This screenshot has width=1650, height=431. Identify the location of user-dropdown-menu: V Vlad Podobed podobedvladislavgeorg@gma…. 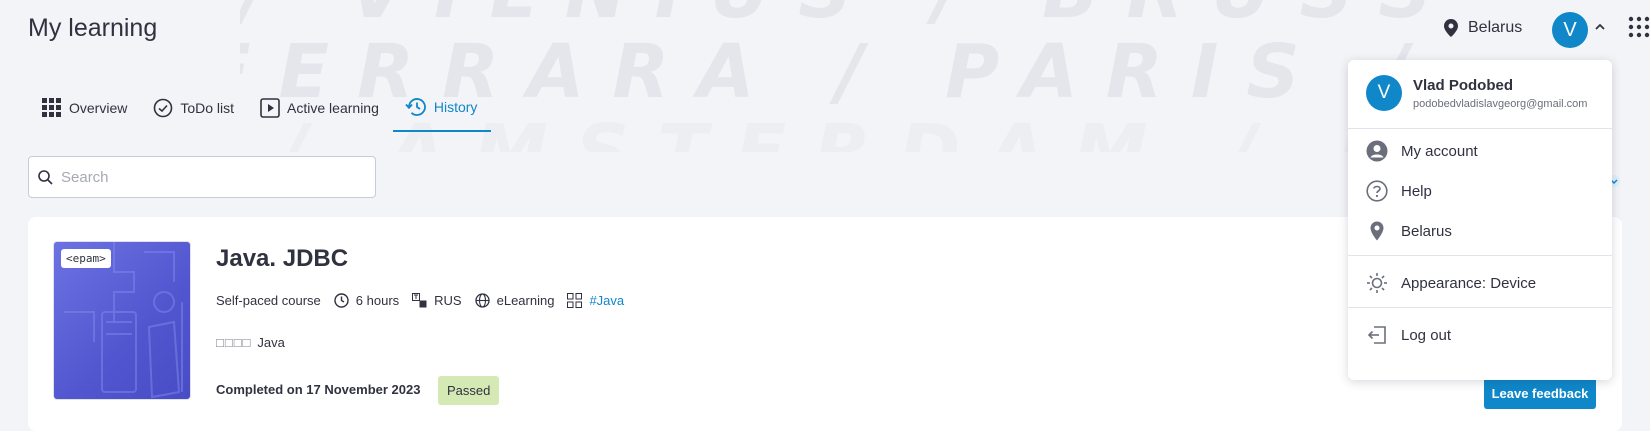
(1480, 220).